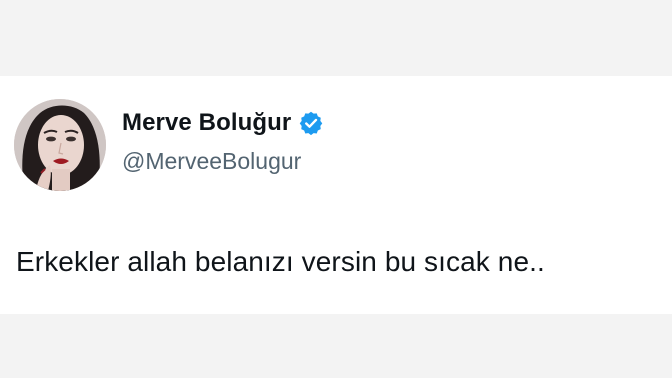 Image resolution: width=672 pixels, height=378 pixels. I want to click on avatar, so click(60, 145).